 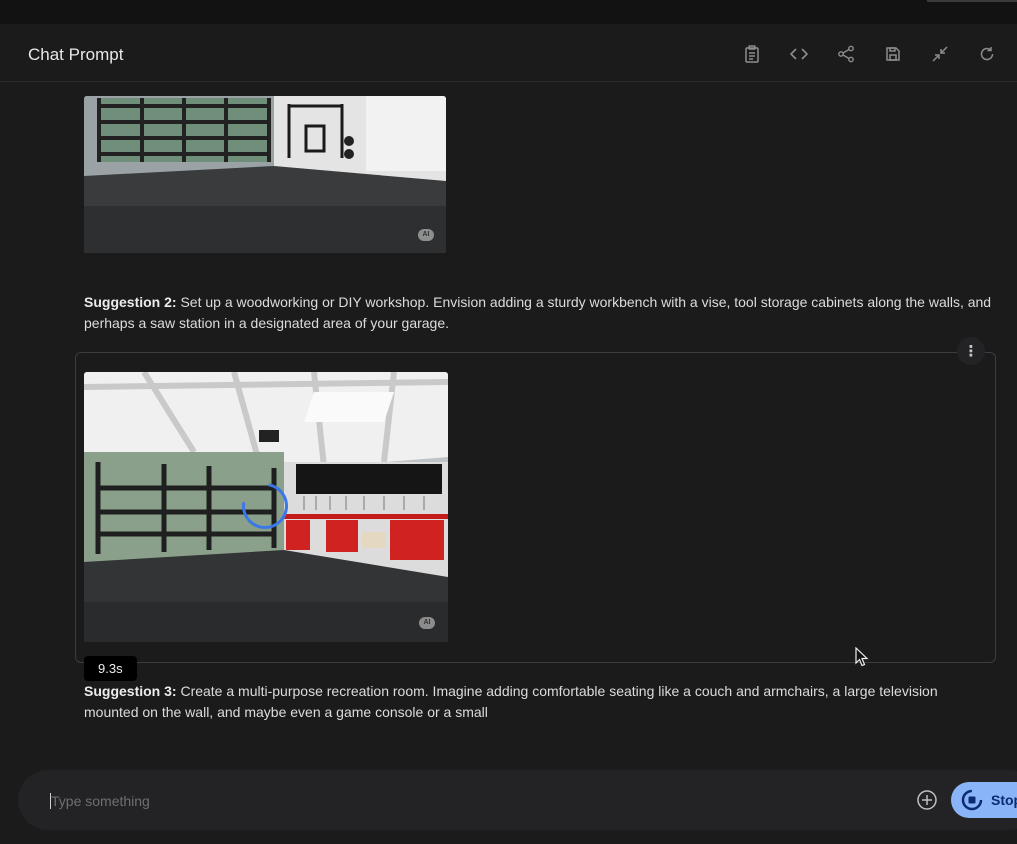 I want to click on prompt-input-bar: Stop, so click(x=517, y=800).